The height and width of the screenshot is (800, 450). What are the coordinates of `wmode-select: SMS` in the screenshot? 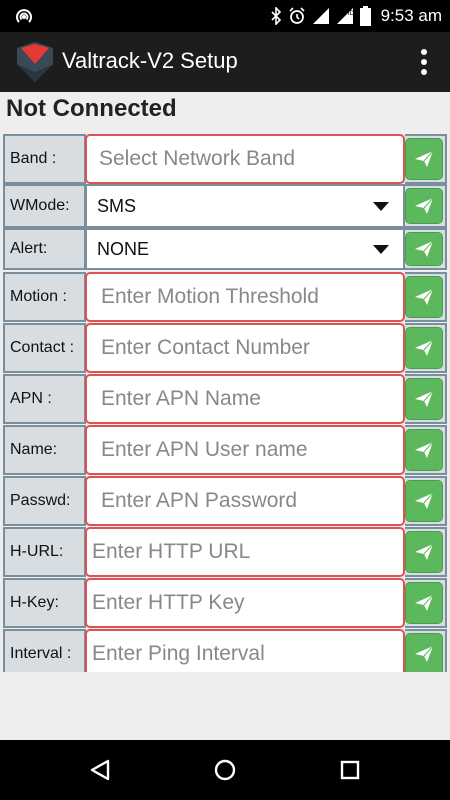 It's located at (245, 206).